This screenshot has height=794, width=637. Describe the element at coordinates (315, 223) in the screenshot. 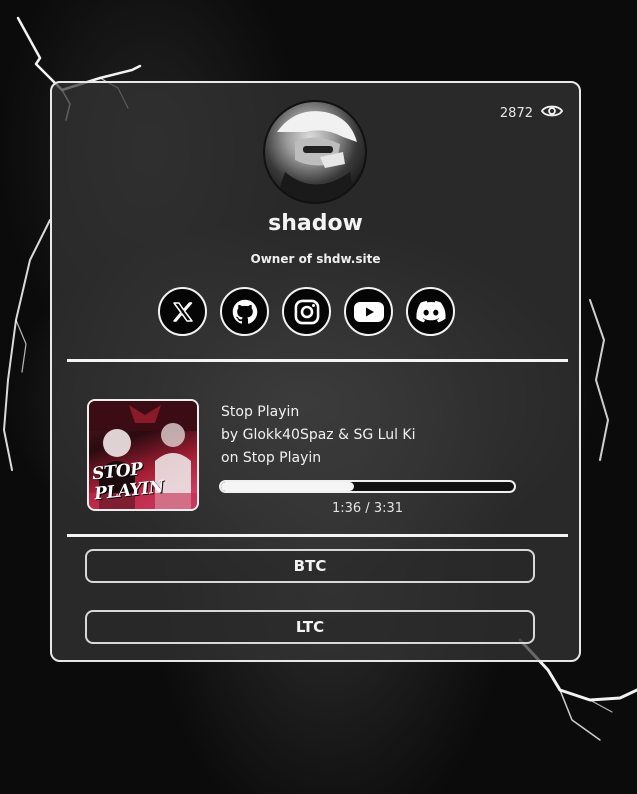

I see `username: shadow` at that location.